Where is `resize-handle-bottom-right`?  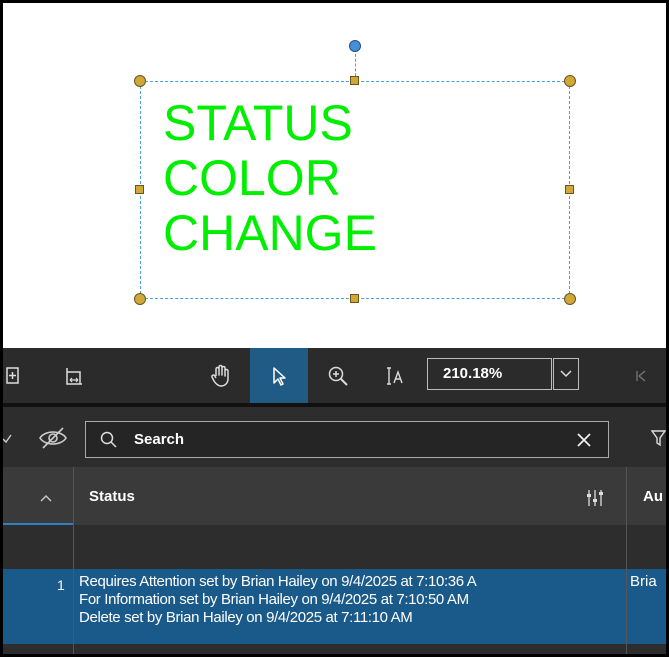
resize-handle-bottom-right is located at coordinates (570, 299).